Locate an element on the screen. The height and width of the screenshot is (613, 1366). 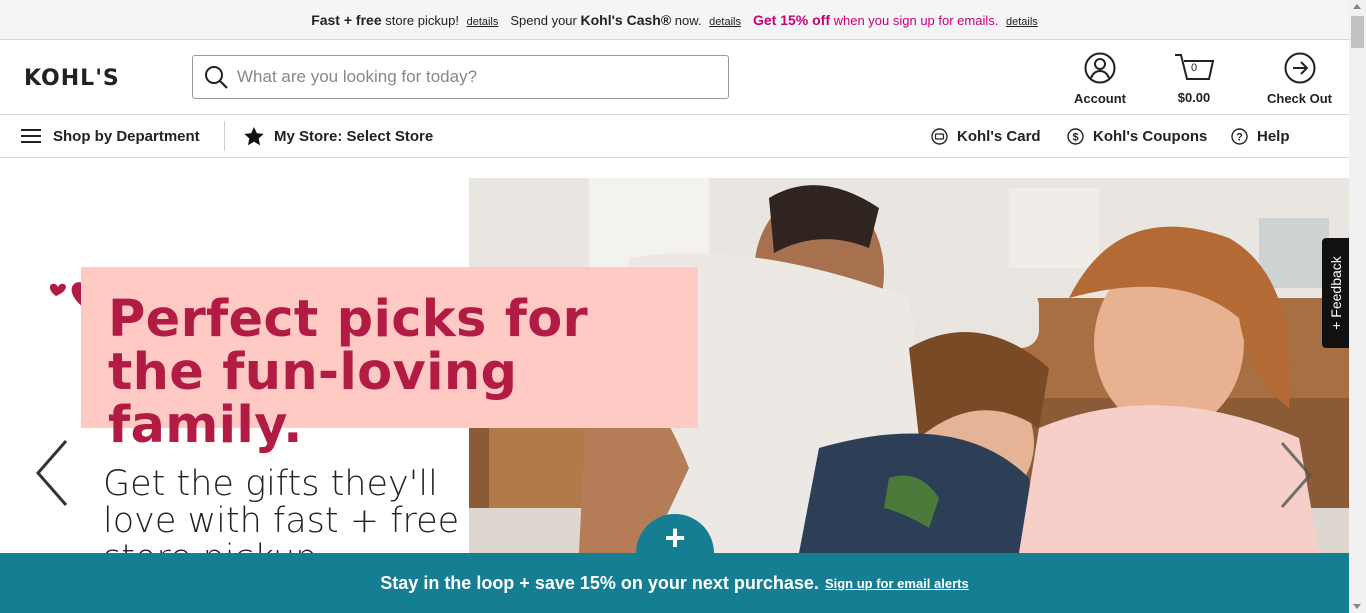
cash-bold: Kohl's Cash® is located at coordinates (626, 19).